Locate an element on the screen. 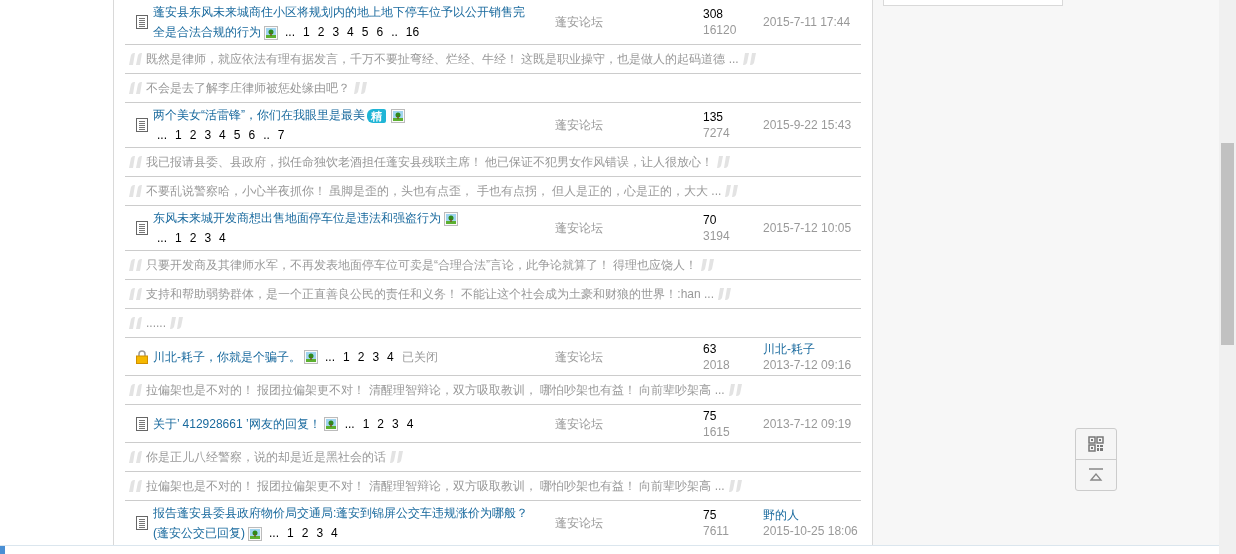 The width and height of the screenshot is (1236, 554). reply-quote: 只要开发商及其律师水军，不再发表地面停车位可卖是“合理合法”言论，此争论就算了！ 得理也应饶人！ is located at coordinates (422, 265).